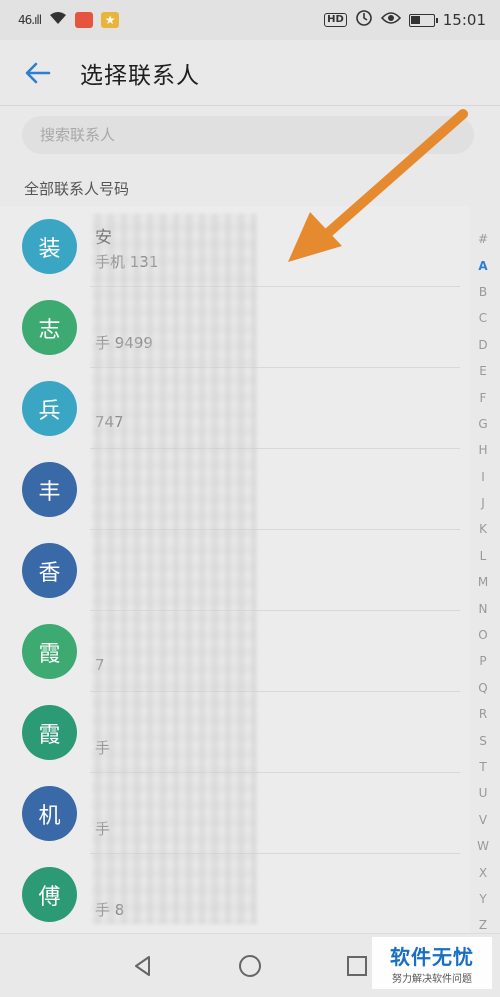  I want to click on status-left: 46.ıll ★, so click(69, 20).